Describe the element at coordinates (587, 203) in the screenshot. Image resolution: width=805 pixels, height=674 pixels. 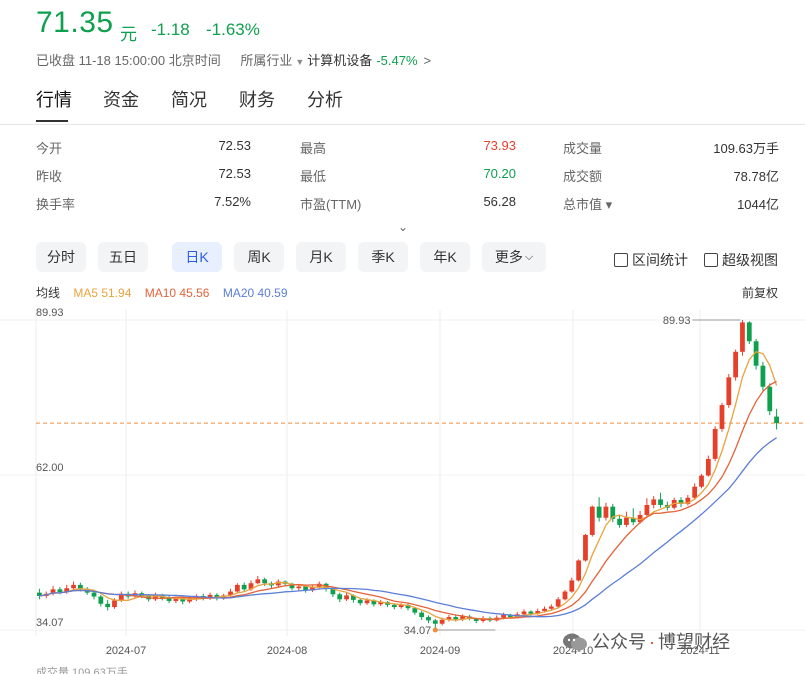
I see `stat-market-cap-selector: 总市值 ▾` at that location.